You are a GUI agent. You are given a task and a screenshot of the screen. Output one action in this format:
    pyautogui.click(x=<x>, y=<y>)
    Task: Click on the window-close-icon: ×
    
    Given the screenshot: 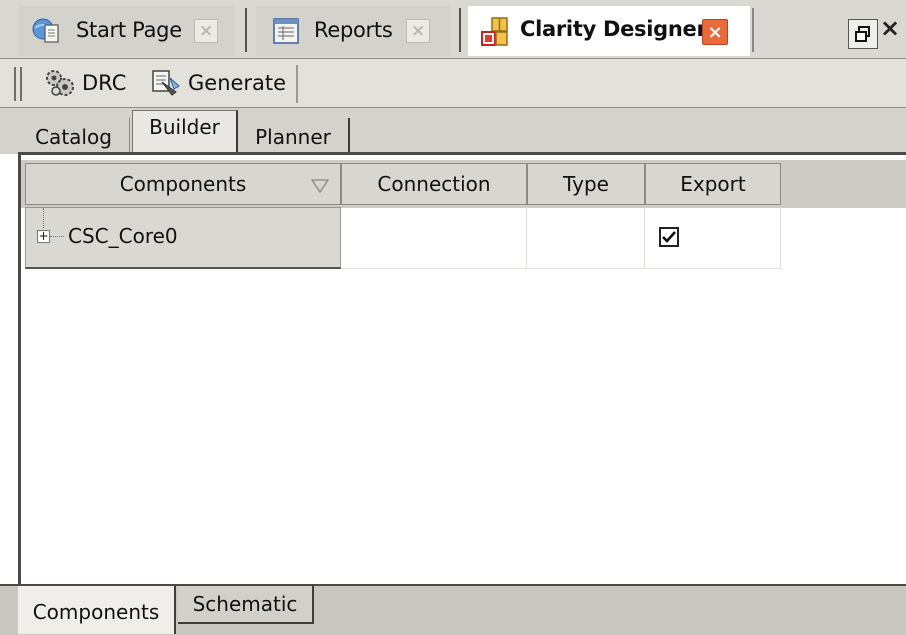 What is the action you would take?
    pyautogui.click(x=890, y=28)
    